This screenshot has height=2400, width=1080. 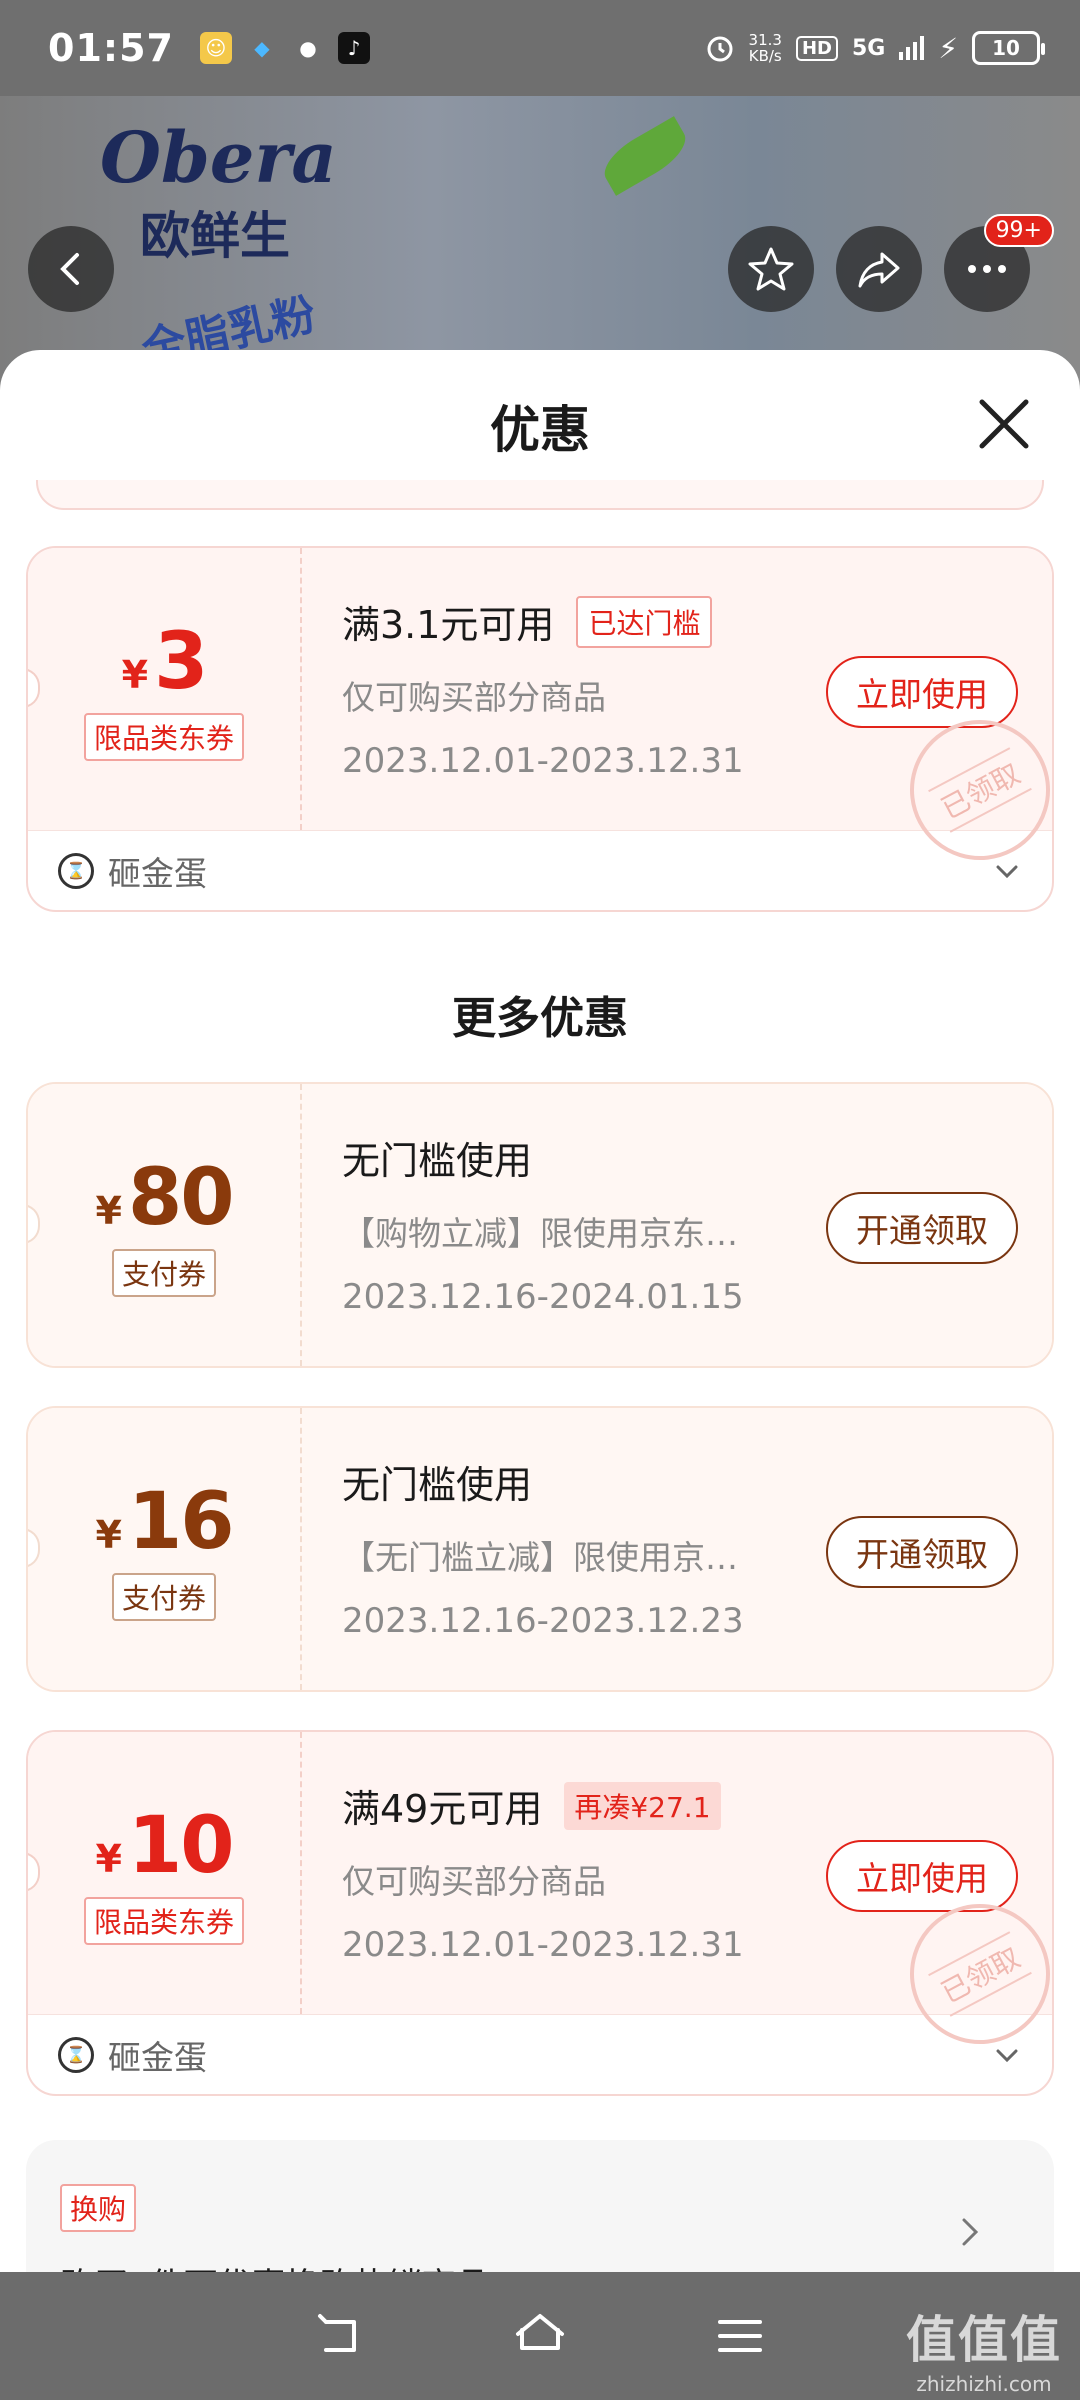 I want to click on brand-logo: Obera, so click(x=218, y=157).